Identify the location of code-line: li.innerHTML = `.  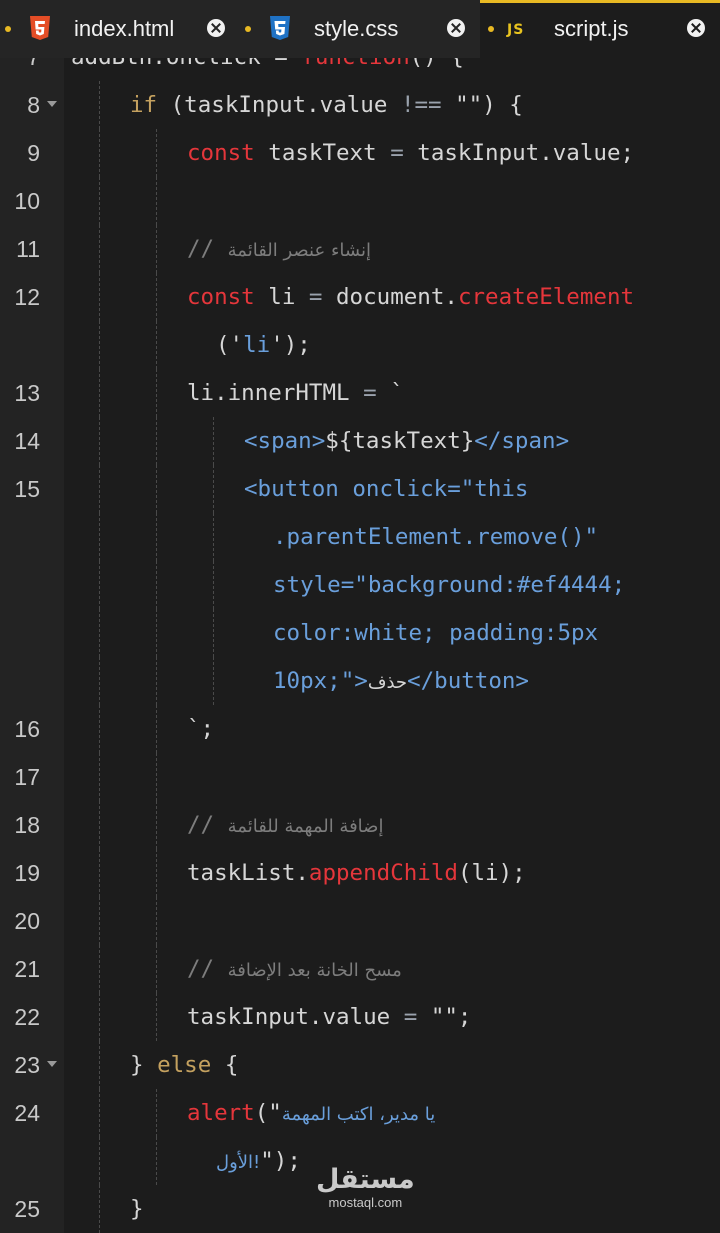
(295, 393).